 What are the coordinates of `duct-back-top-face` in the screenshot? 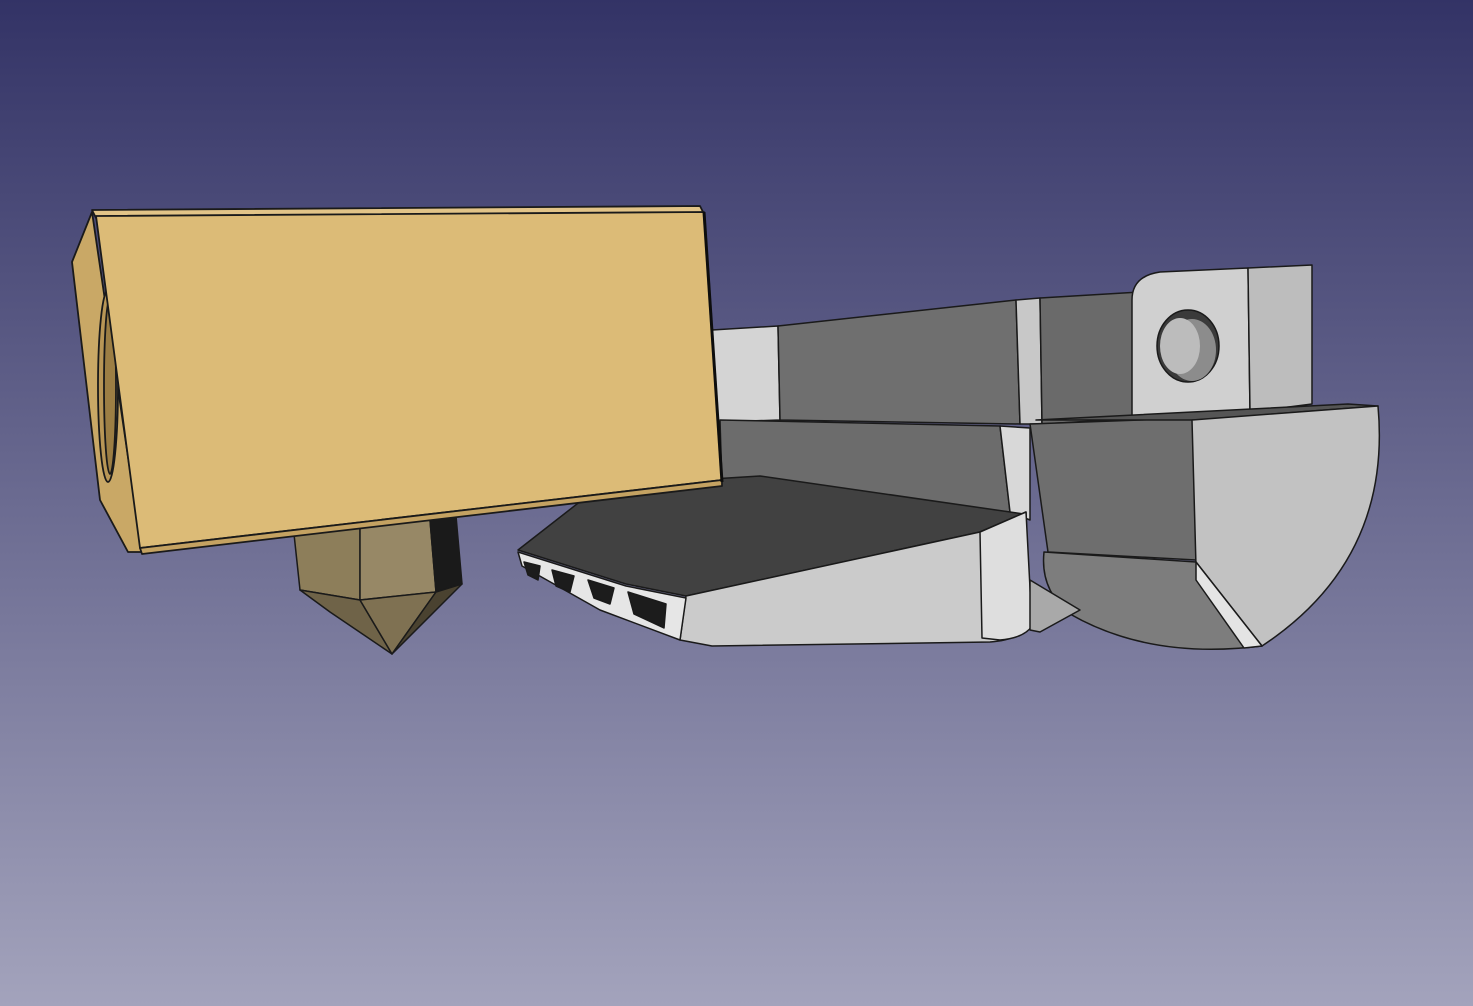 It's located at (899, 362).